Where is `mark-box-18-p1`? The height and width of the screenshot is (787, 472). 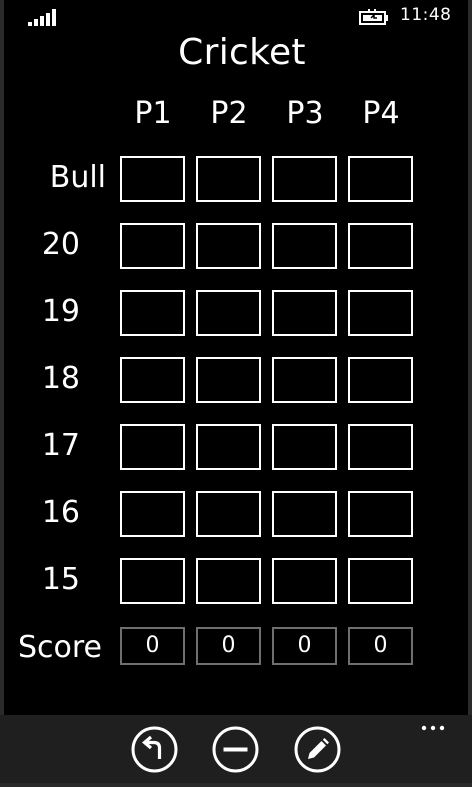
mark-box-18-p1 is located at coordinates (152, 380).